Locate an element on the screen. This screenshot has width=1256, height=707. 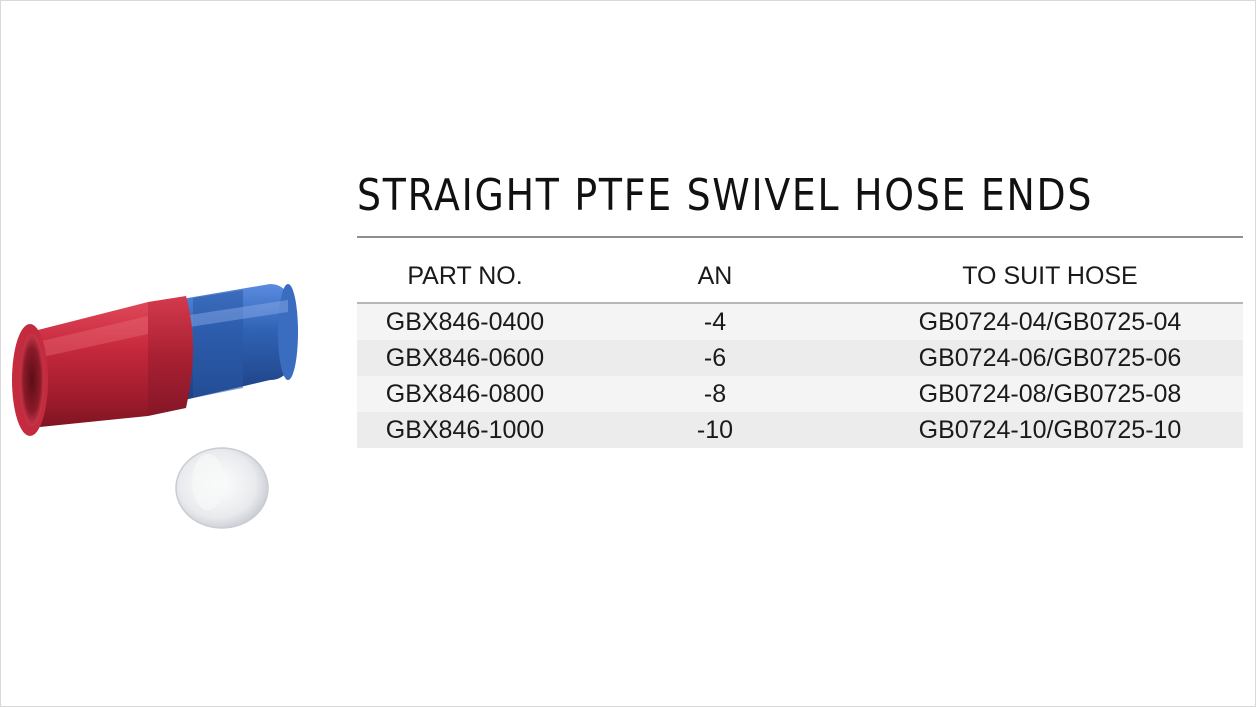
column-header-part-no: PART NO. is located at coordinates (465, 277).